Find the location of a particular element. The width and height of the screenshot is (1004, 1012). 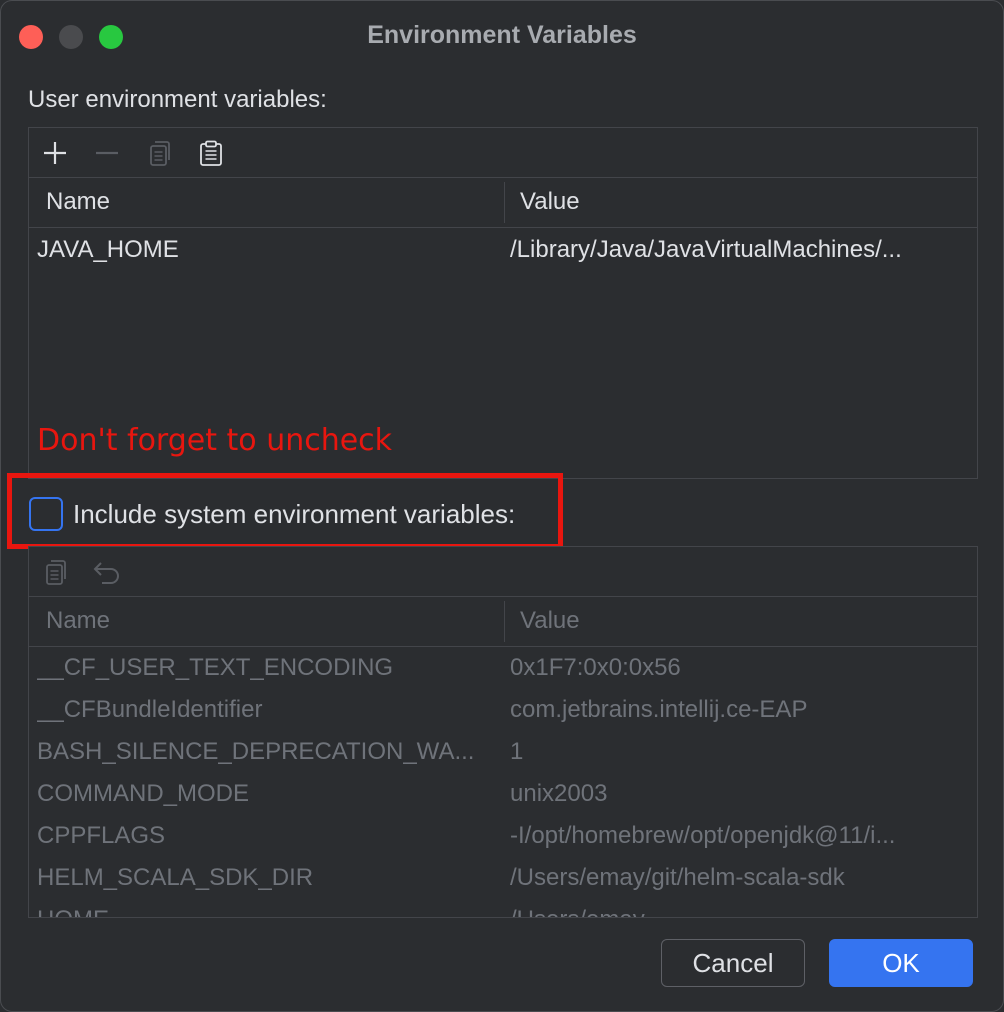

table-row: HOME /Users/emay is located at coordinates (503, 908).